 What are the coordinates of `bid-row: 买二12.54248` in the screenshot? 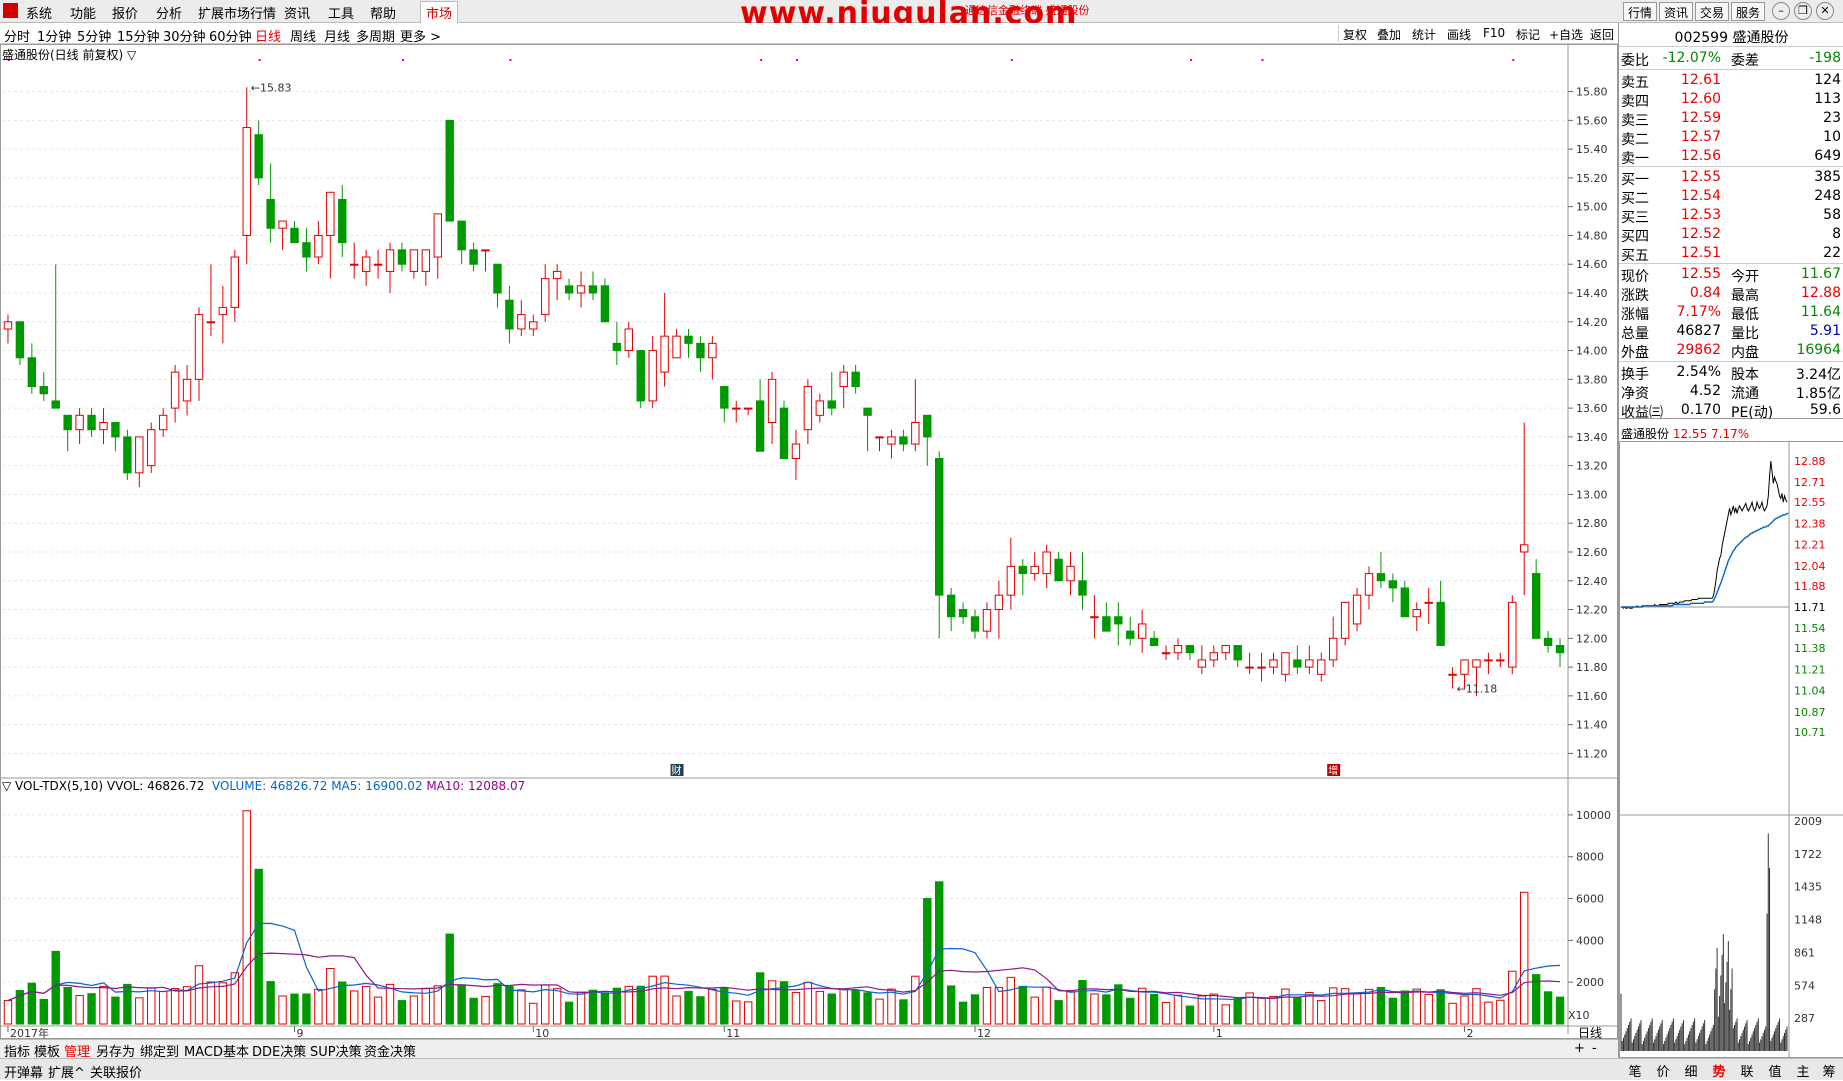 It's located at (1731, 196).